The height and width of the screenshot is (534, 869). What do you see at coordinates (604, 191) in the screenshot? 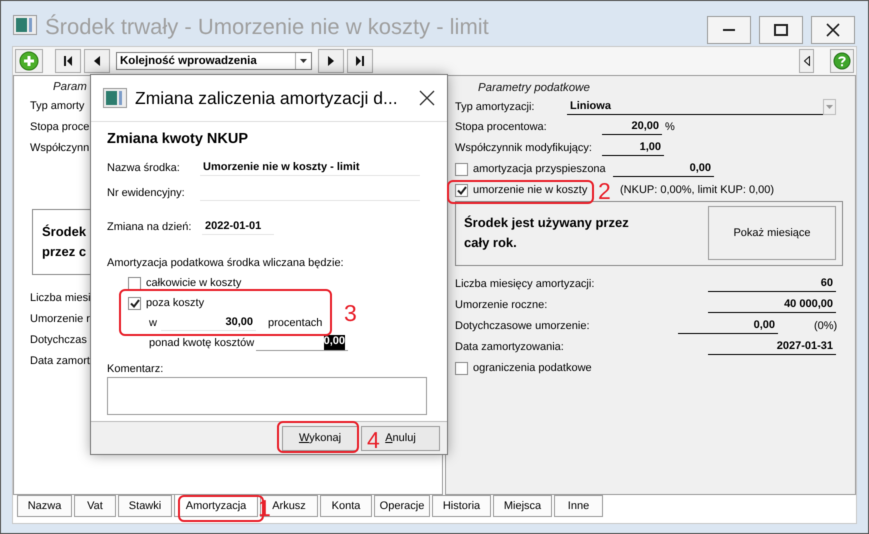
I see `annotation-number: 2` at bounding box center [604, 191].